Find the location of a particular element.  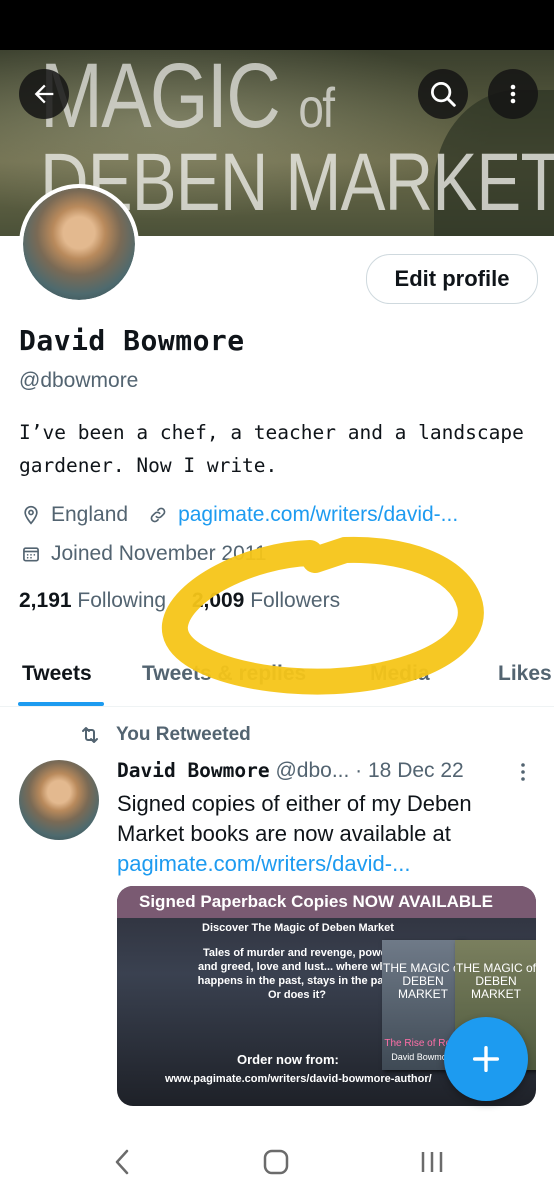

more-options-button is located at coordinates (513, 94).